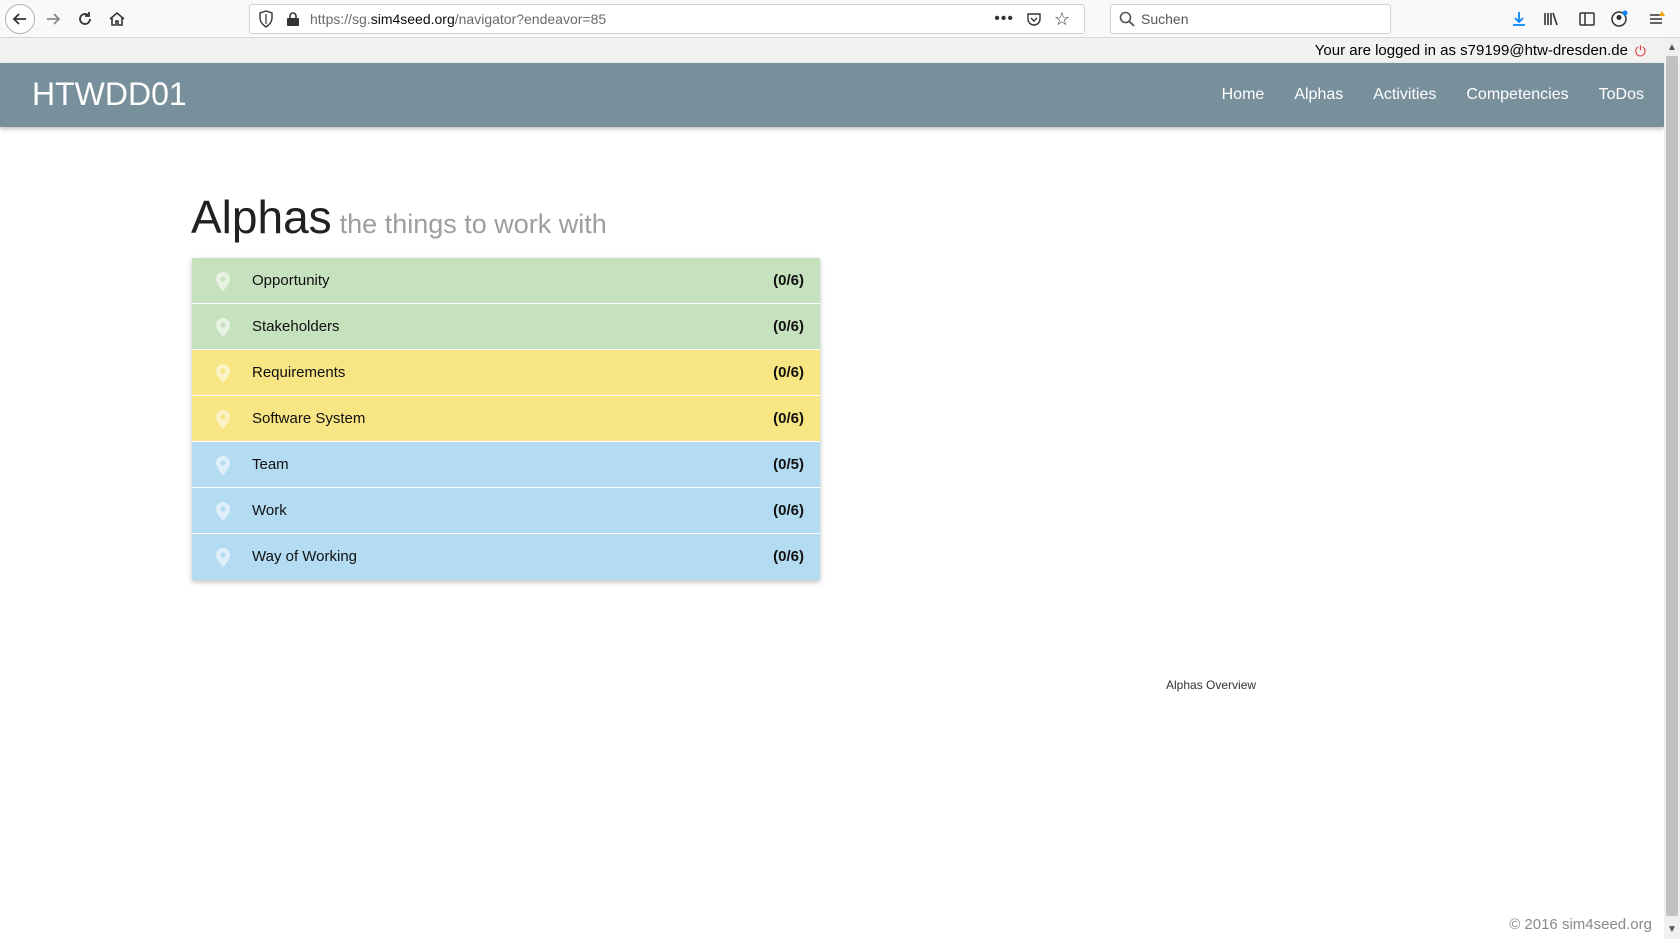  I want to click on alpha-row-way-of-working: Way of Working (0/6), so click(506, 557).